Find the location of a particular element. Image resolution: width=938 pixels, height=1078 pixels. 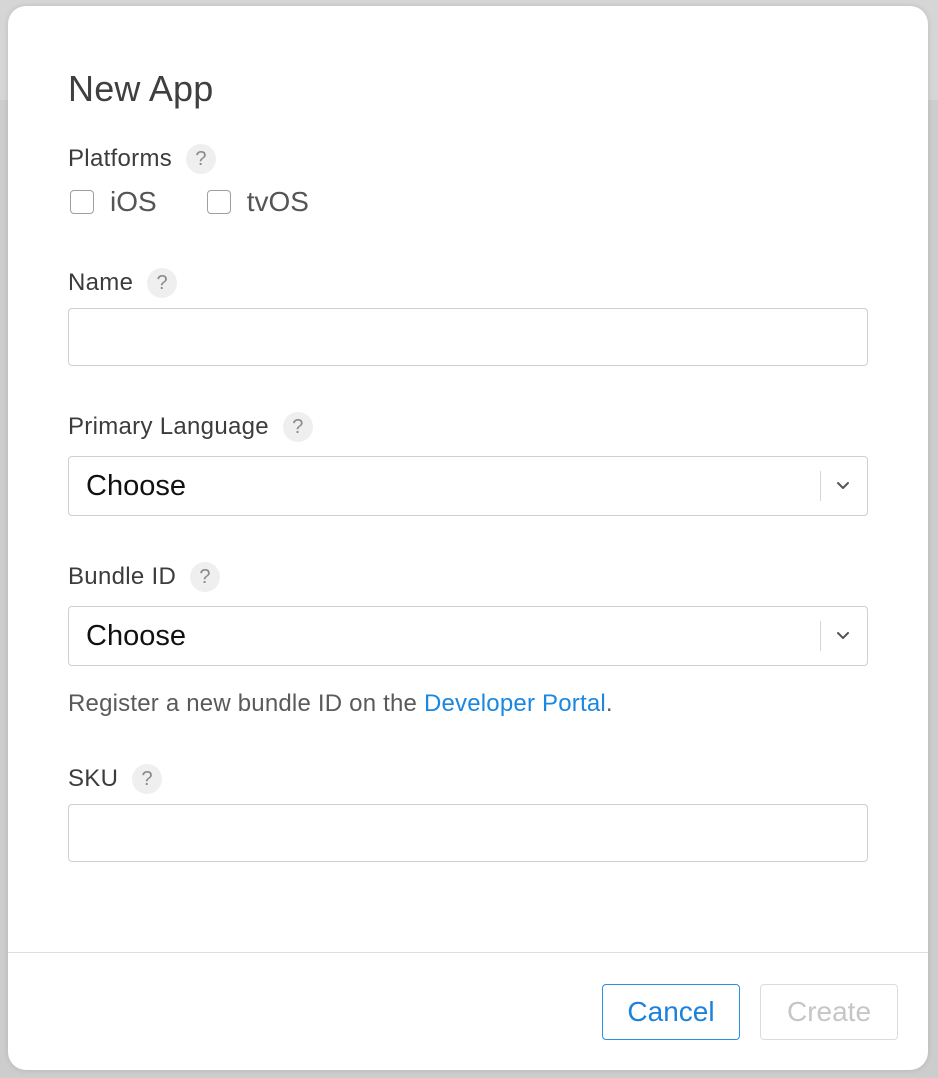

name-label-row: Name ? is located at coordinates (123, 283).